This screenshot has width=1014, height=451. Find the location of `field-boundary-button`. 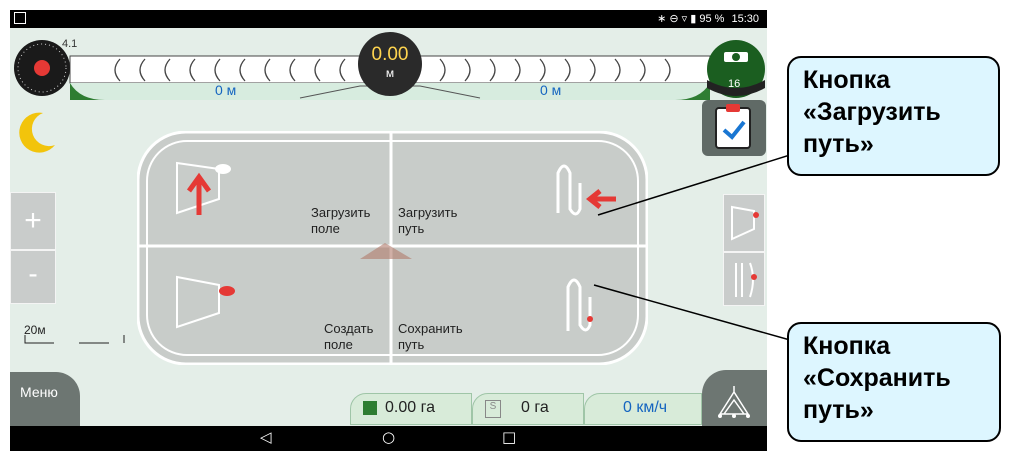

field-boundary-button is located at coordinates (744, 223).